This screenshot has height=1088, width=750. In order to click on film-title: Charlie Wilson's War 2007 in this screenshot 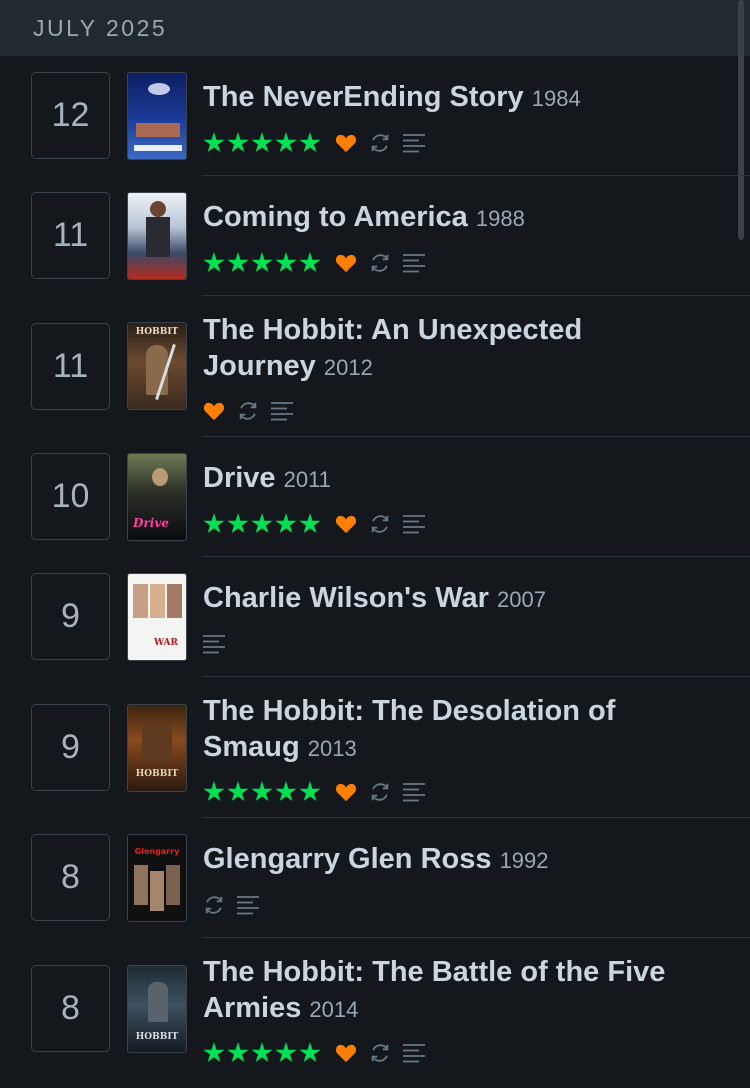, I will do `click(463, 599)`.